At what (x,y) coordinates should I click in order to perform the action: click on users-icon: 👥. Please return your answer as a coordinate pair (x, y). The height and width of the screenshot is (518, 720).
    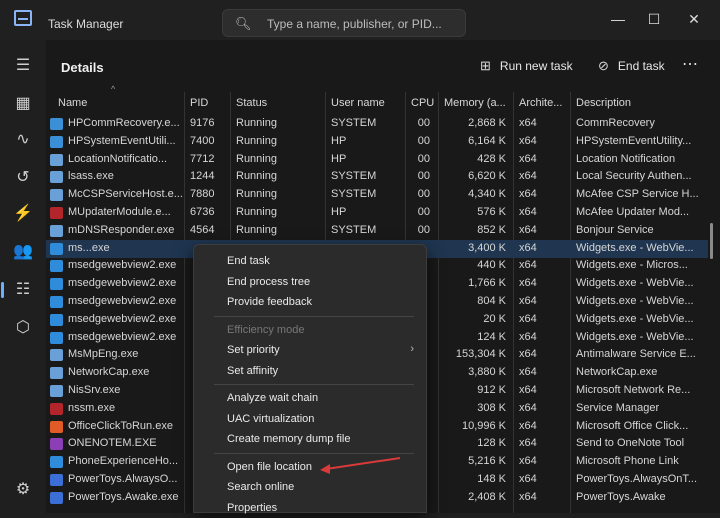
    Looking at the image, I should click on (23, 252).